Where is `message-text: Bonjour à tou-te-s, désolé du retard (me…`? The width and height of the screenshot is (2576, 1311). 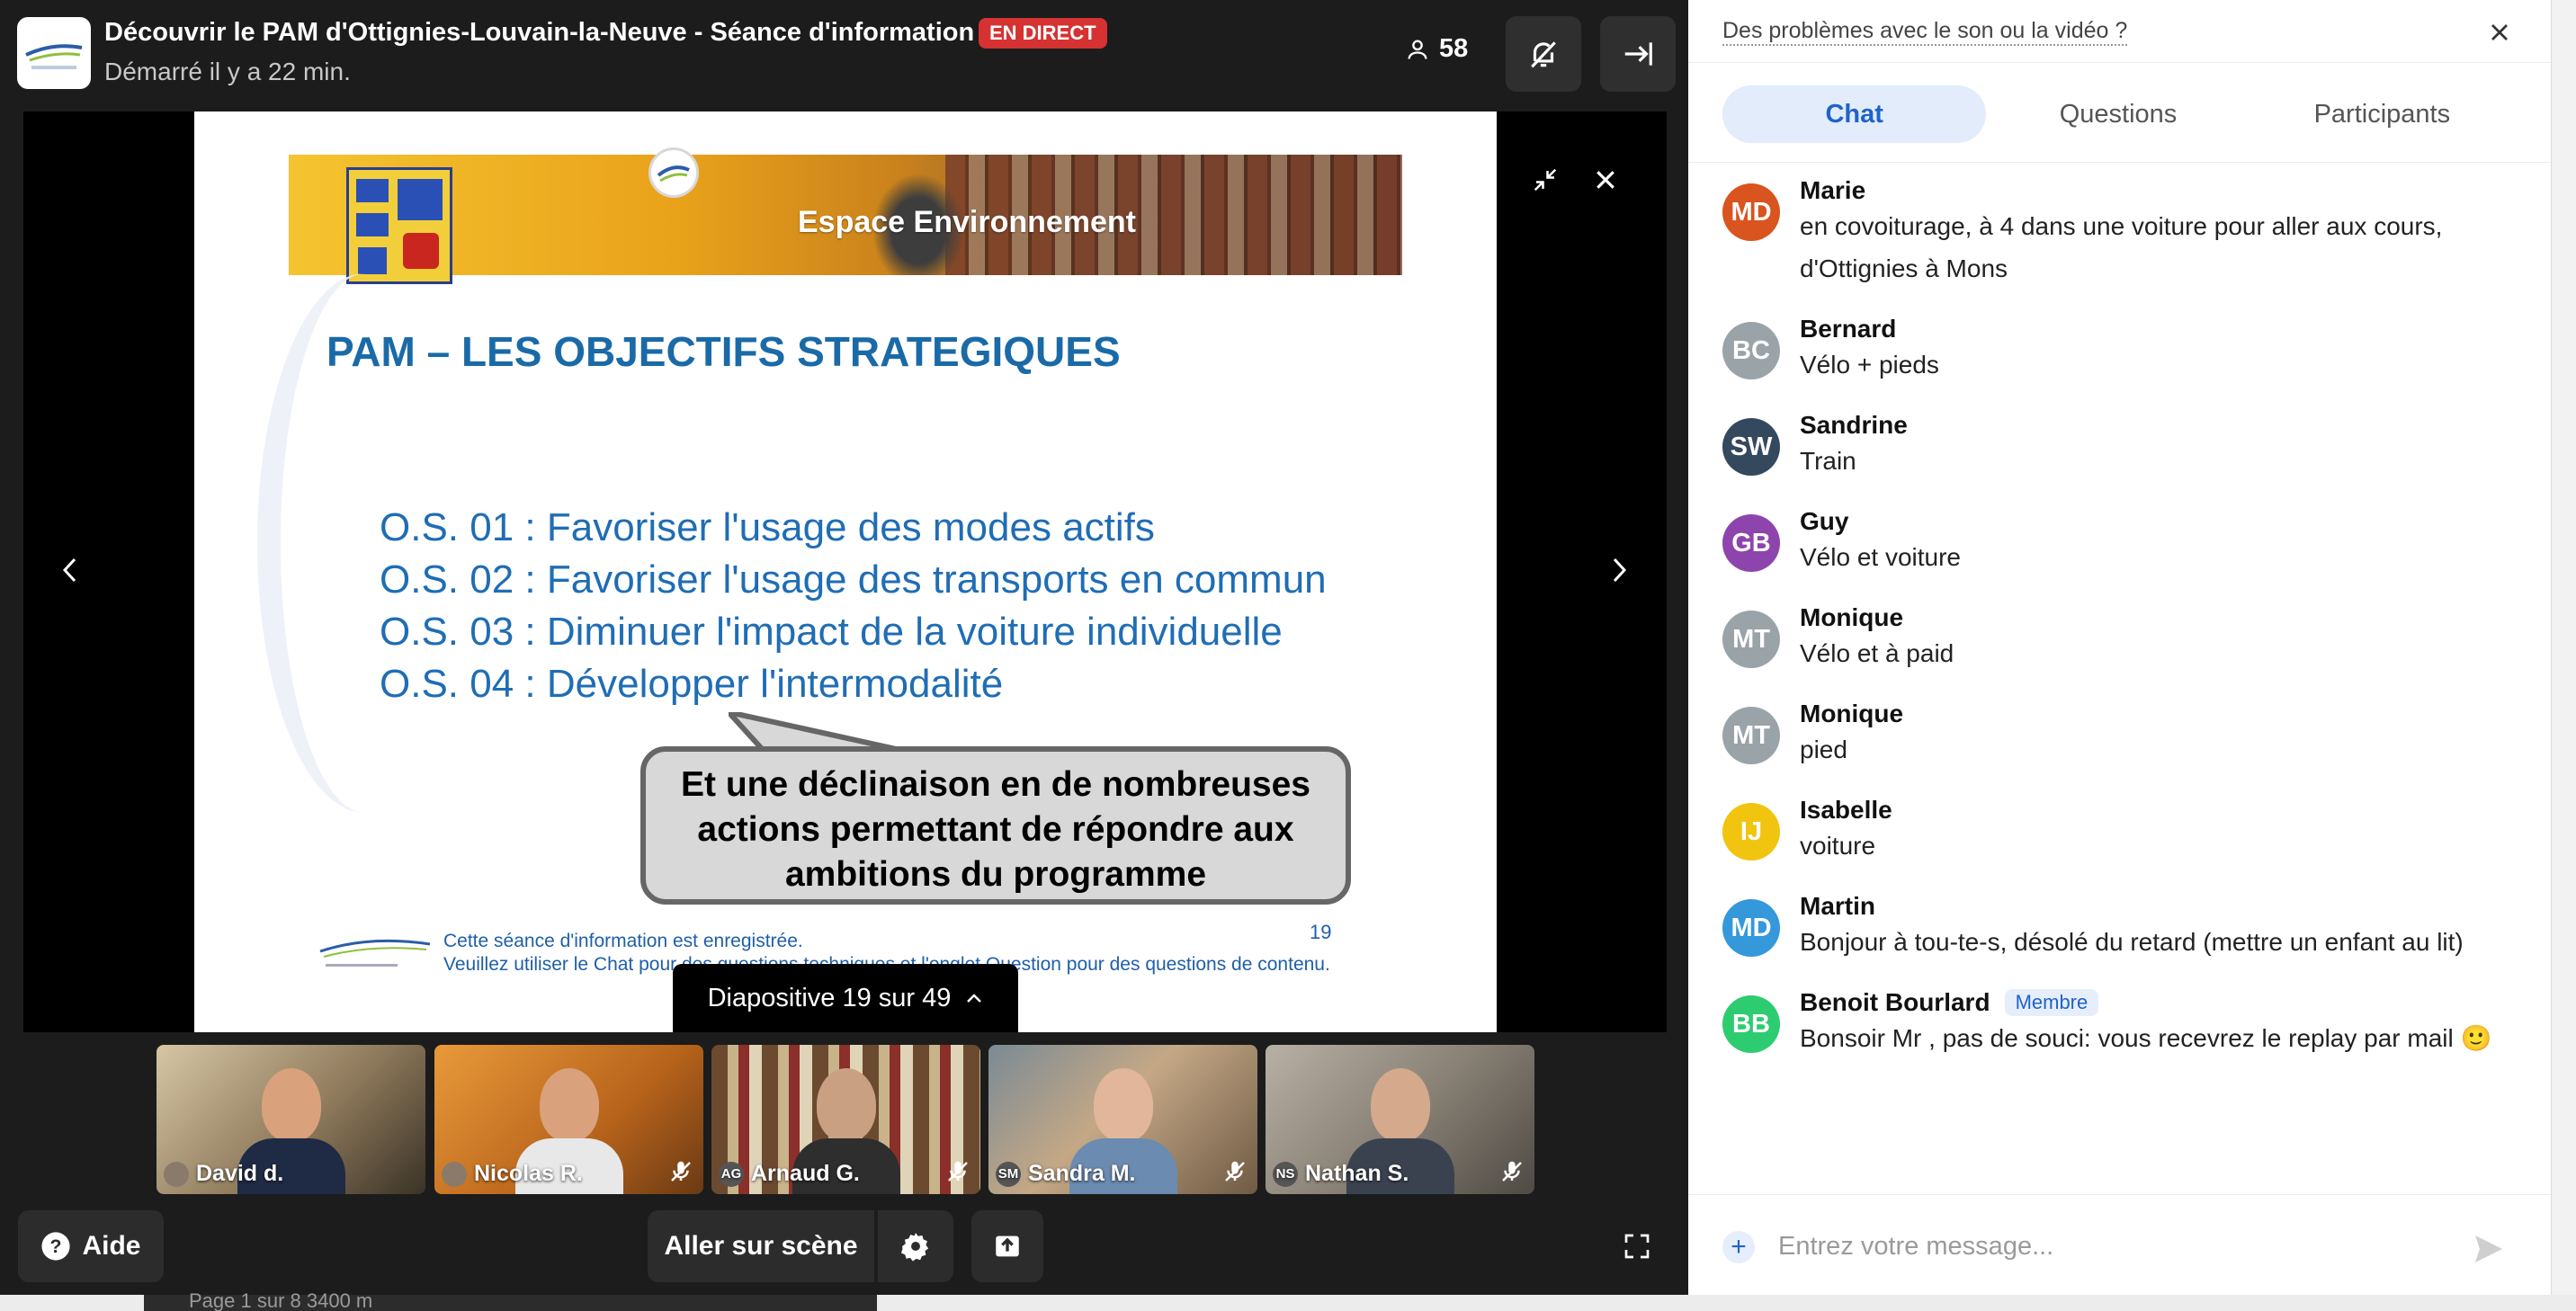
message-text: Bonjour à tou-te-s, désolé du retard (me… is located at coordinates (2132, 942).